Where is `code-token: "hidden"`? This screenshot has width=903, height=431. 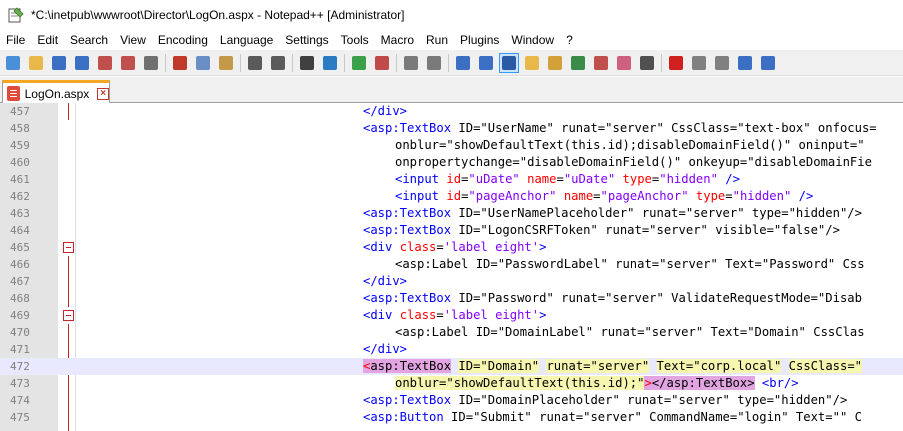 code-token: "hidden" is located at coordinates (688, 179).